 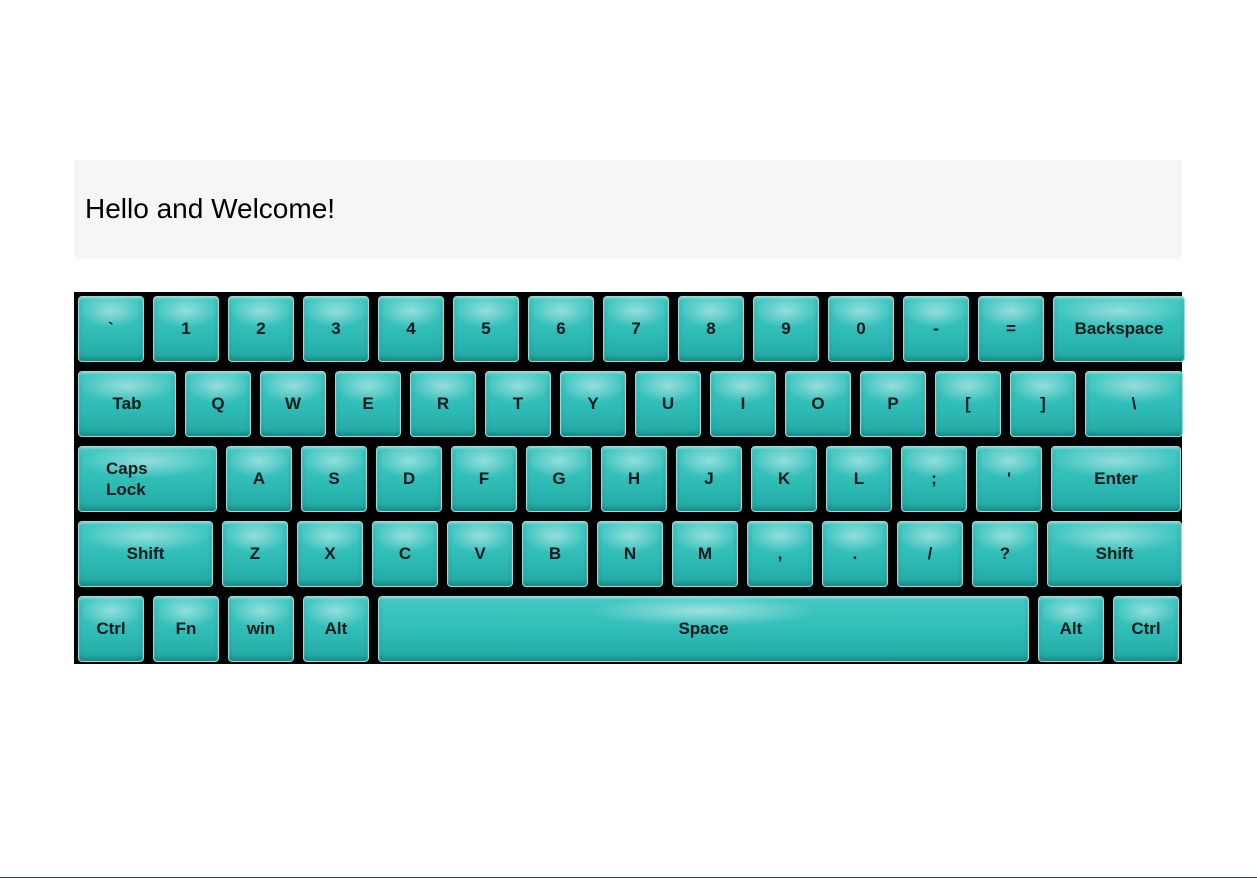 What do you see at coordinates (593, 404) in the screenshot?
I see `key-y: Y` at bounding box center [593, 404].